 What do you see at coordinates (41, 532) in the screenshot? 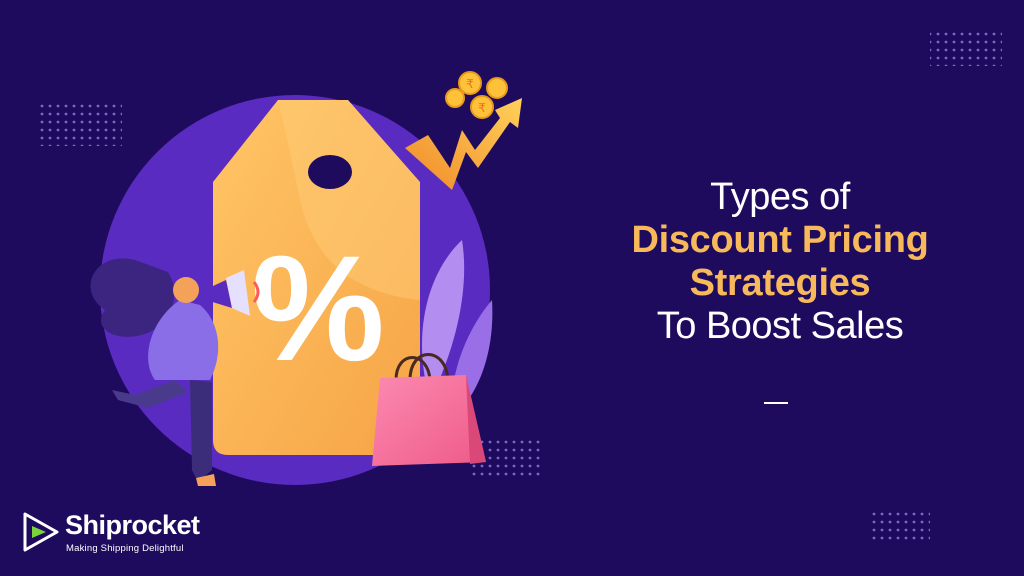
I see `play-logo-icon` at bounding box center [41, 532].